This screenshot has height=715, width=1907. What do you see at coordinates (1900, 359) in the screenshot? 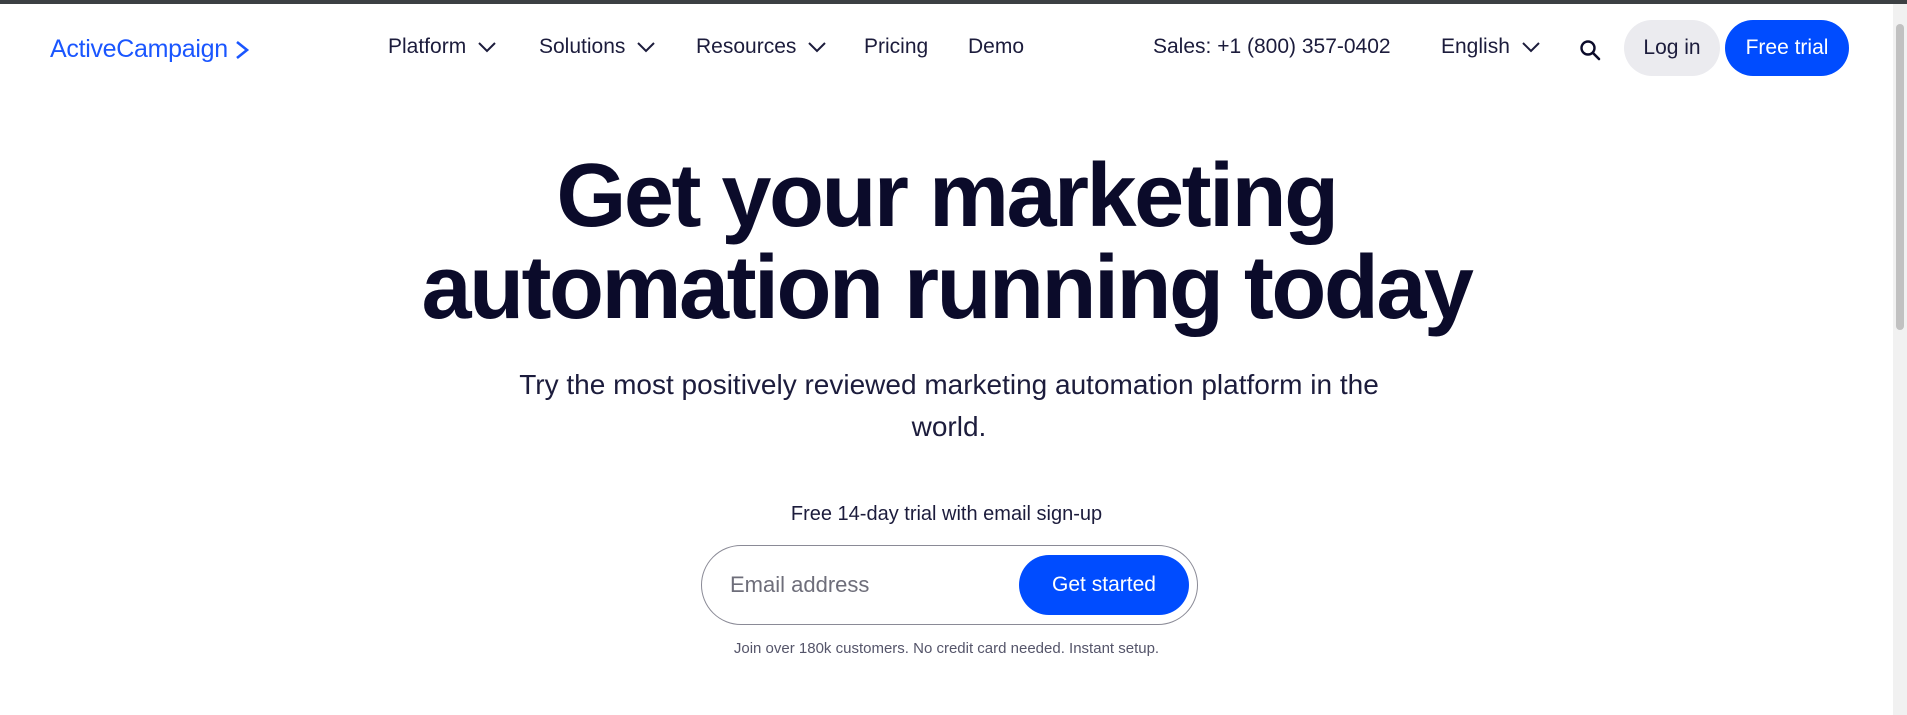
I see `scrollbar` at bounding box center [1900, 359].